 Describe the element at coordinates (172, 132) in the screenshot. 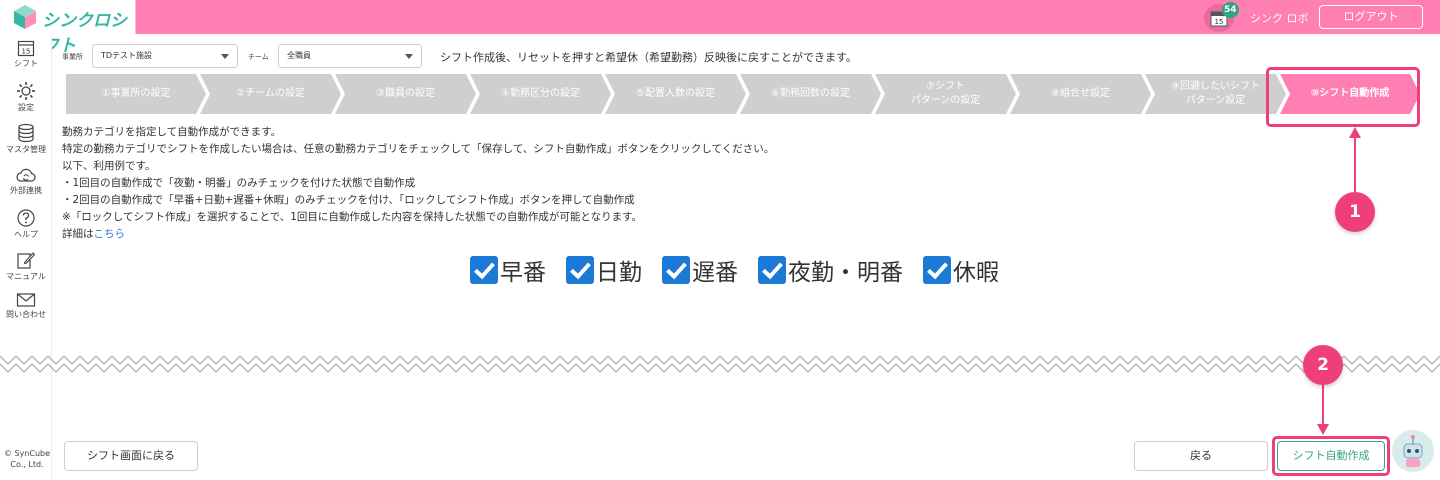

I see `description-line: 勤務カテゴリを指定して自動作成ができます。` at that location.